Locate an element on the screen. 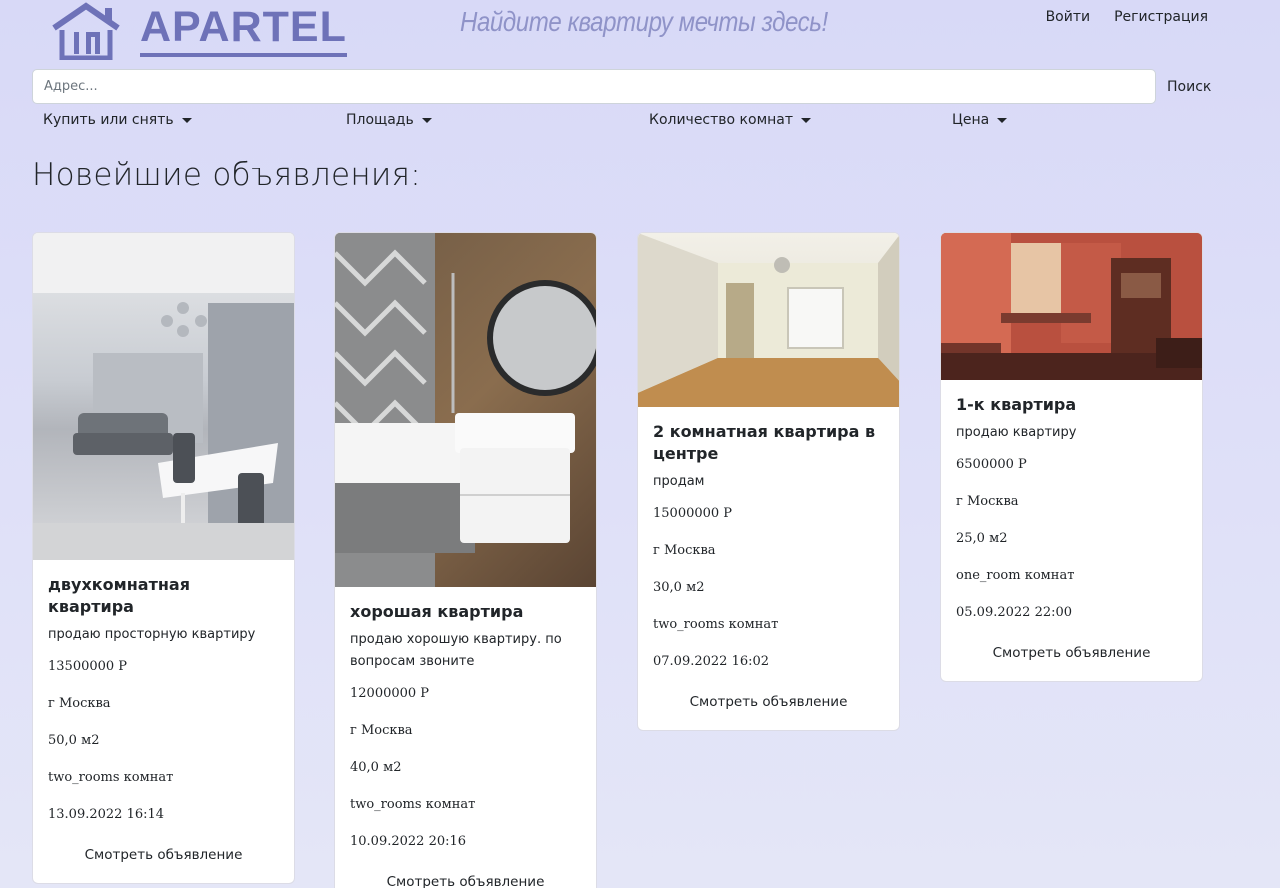 Image resolution: width=1280 pixels, height=888 pixels. tagline: Найдите квартиру мечты здесь! is located at coordinates (644, 21).